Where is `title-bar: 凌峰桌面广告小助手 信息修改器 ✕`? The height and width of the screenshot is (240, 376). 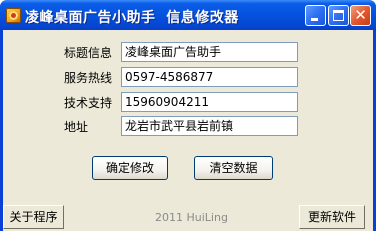
title-bar: 凌峰桌面广告小助手 信息修改器 ✕ is located at coordinates (188, 15).